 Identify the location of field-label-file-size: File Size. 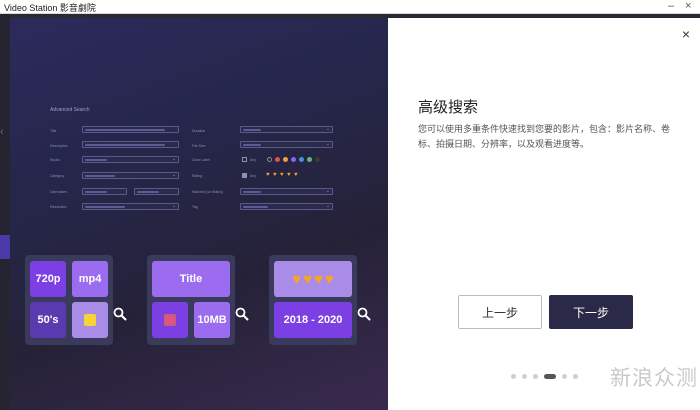
(199, 146).